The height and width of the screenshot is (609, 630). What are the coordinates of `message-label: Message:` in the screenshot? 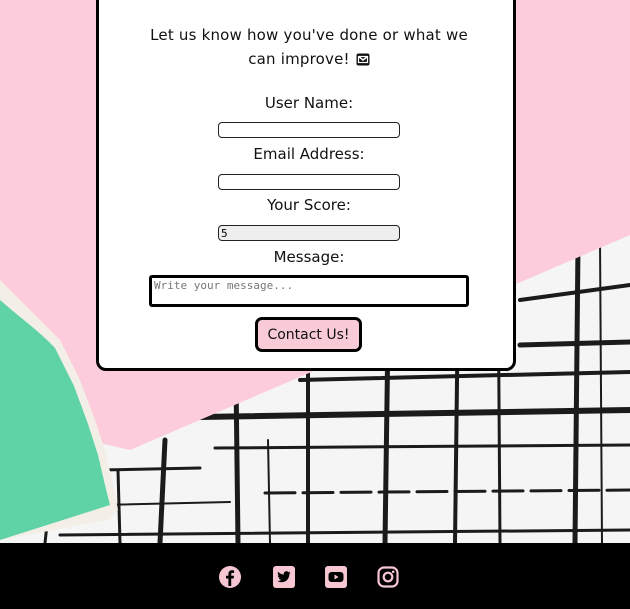 It's located at (309, 257).